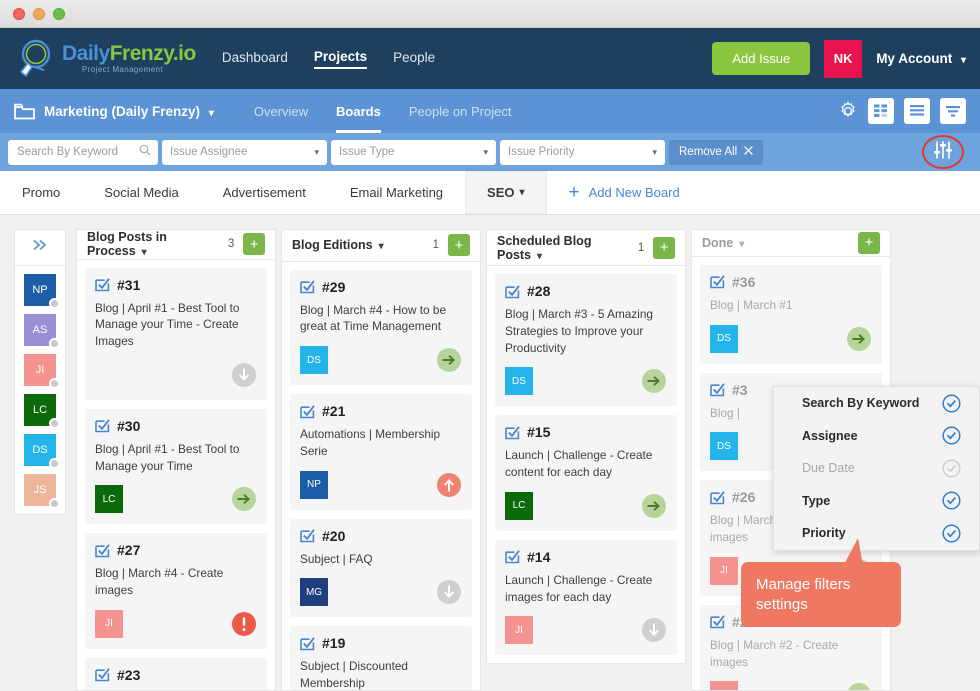  Describe the element at coordinates (39, 13) in the screenshot. I see `window-minimize-button` at that location.